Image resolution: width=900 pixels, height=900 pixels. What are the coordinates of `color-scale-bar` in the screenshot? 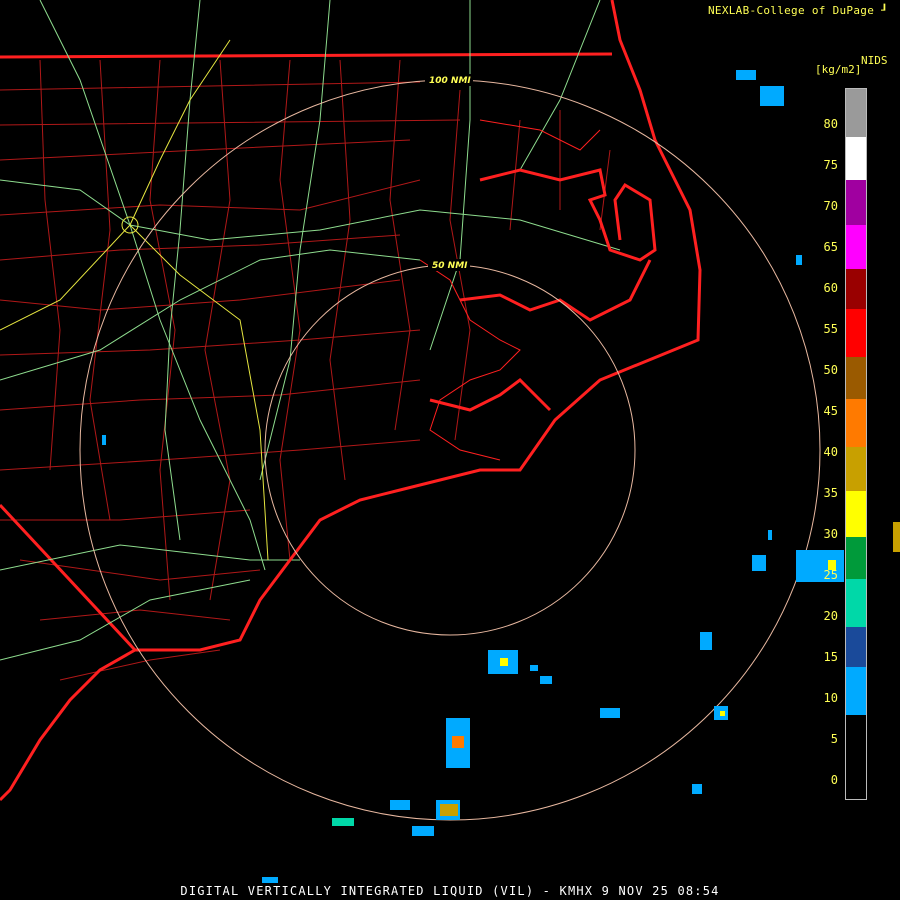 It's located at (856, 444).